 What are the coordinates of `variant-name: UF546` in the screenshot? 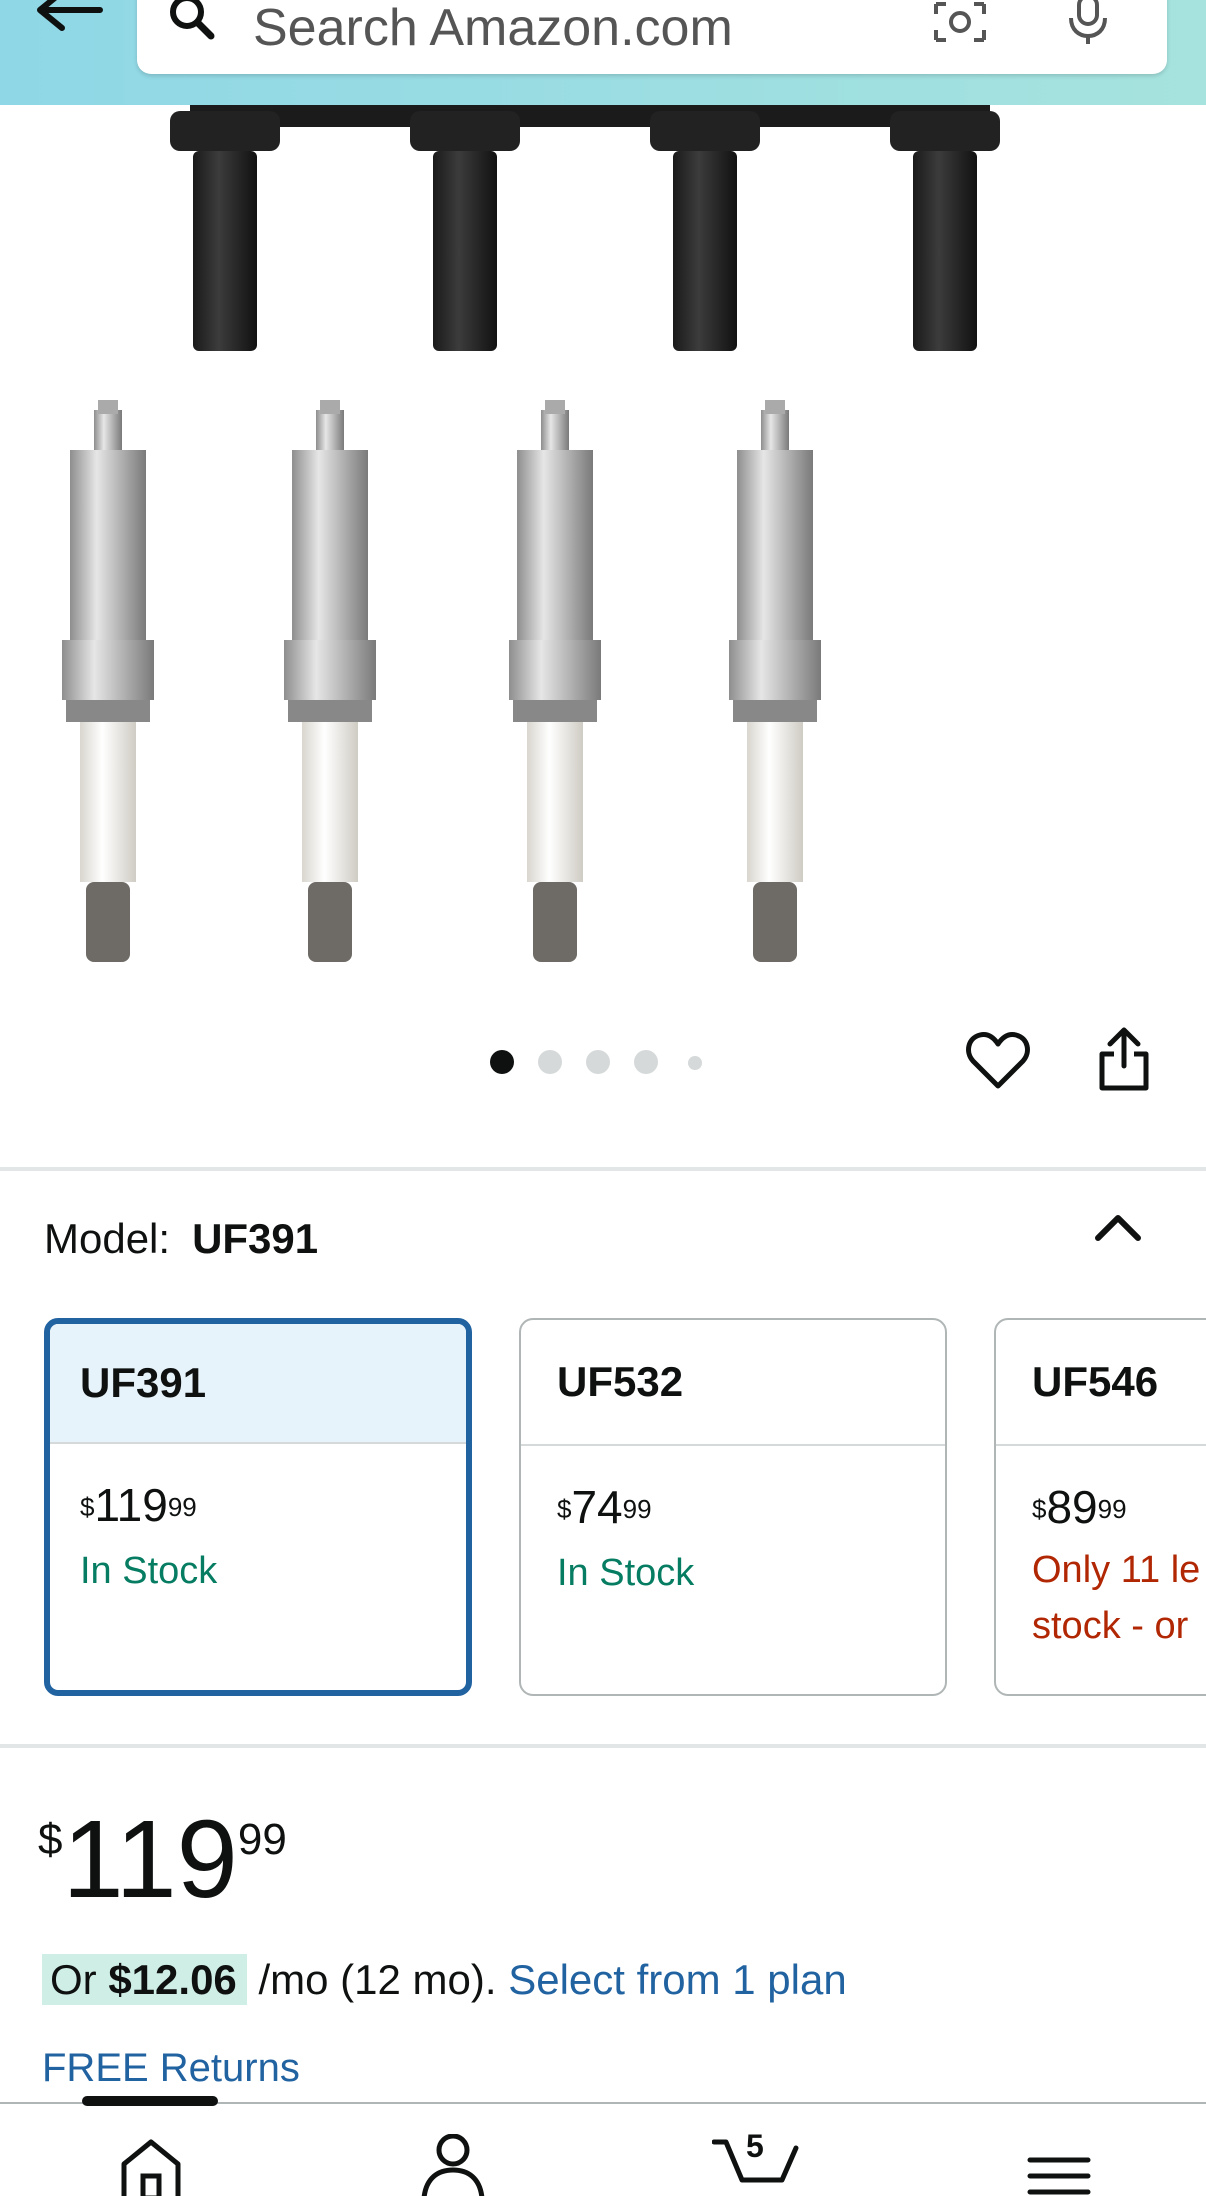 It's located at (1101, 1383).